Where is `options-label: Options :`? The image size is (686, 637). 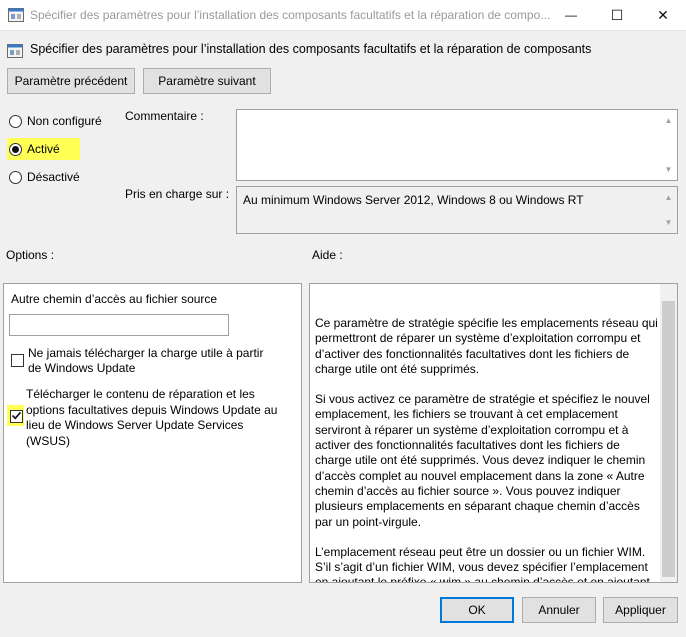 options-label: Options : is located at coordinates (30, 255).